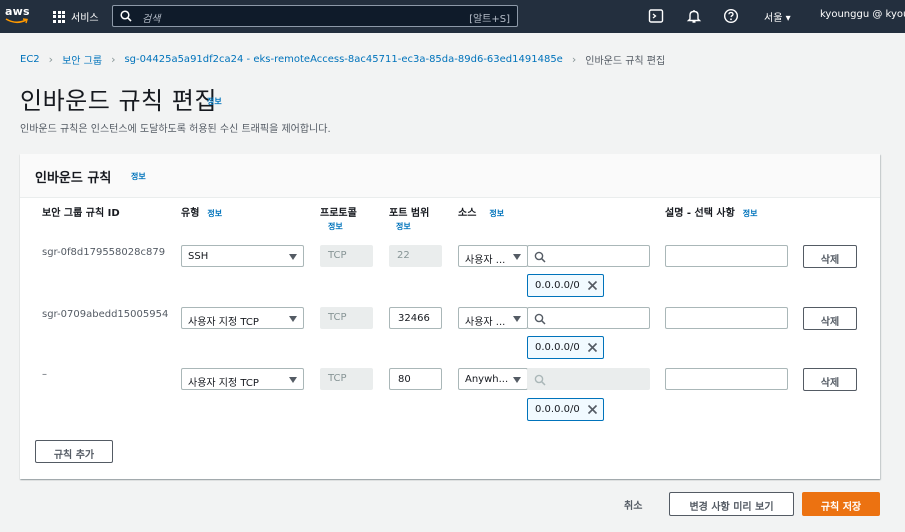 Image resolution: width=905 pixels, height=532 pixels. What do you see at coordinates (694, 16) in the screenshot?
I see `bell-icon` at bounding box center [694, 16].